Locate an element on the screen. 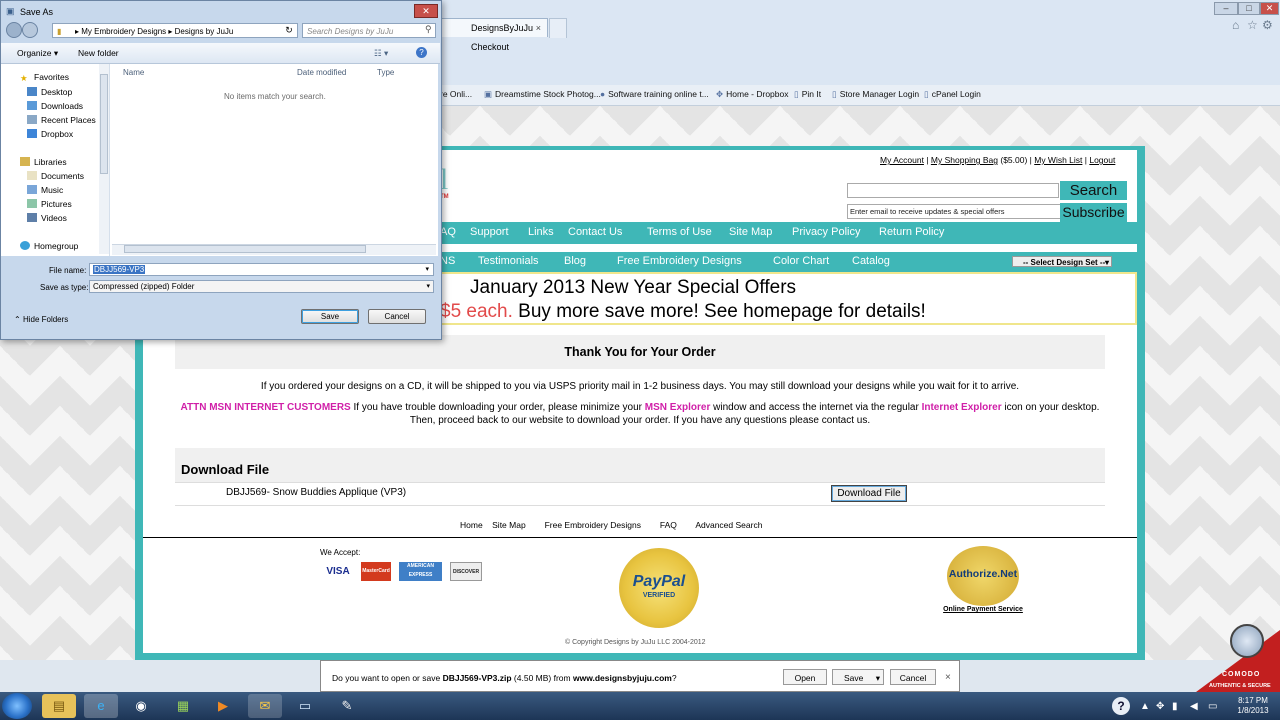 The height and width of the screenshot is (720, 1280). save-button: Save is located at coordinates (330, 316).